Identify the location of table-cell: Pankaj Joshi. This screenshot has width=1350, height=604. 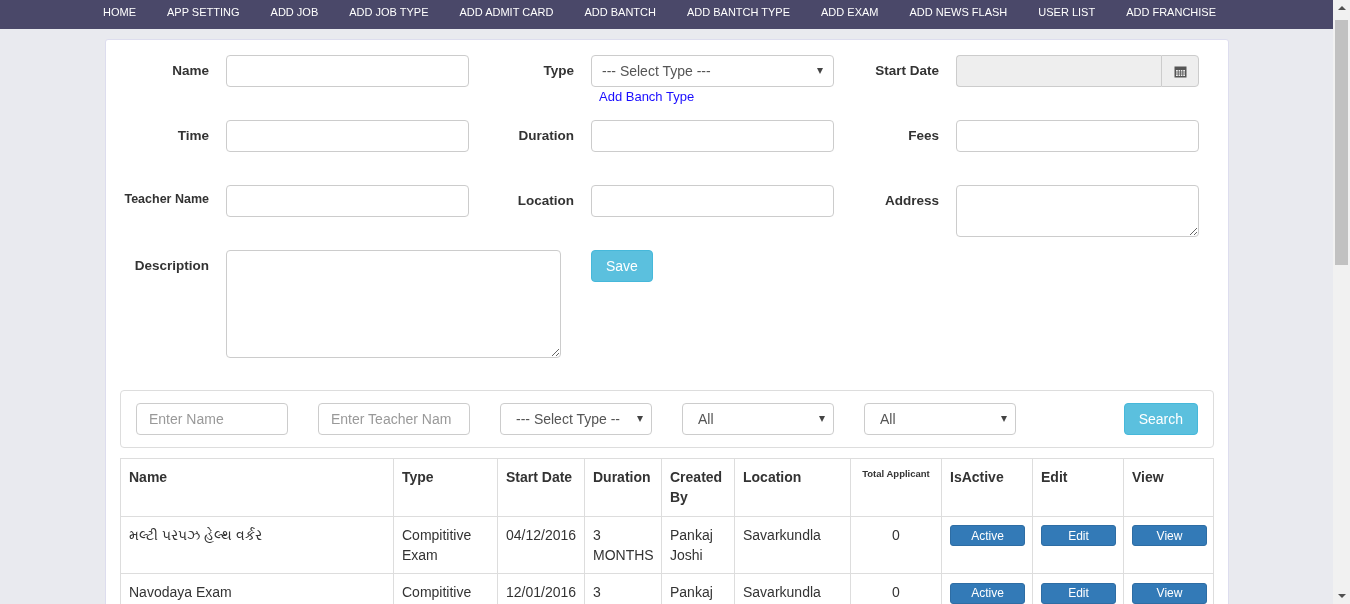
(698, 545).